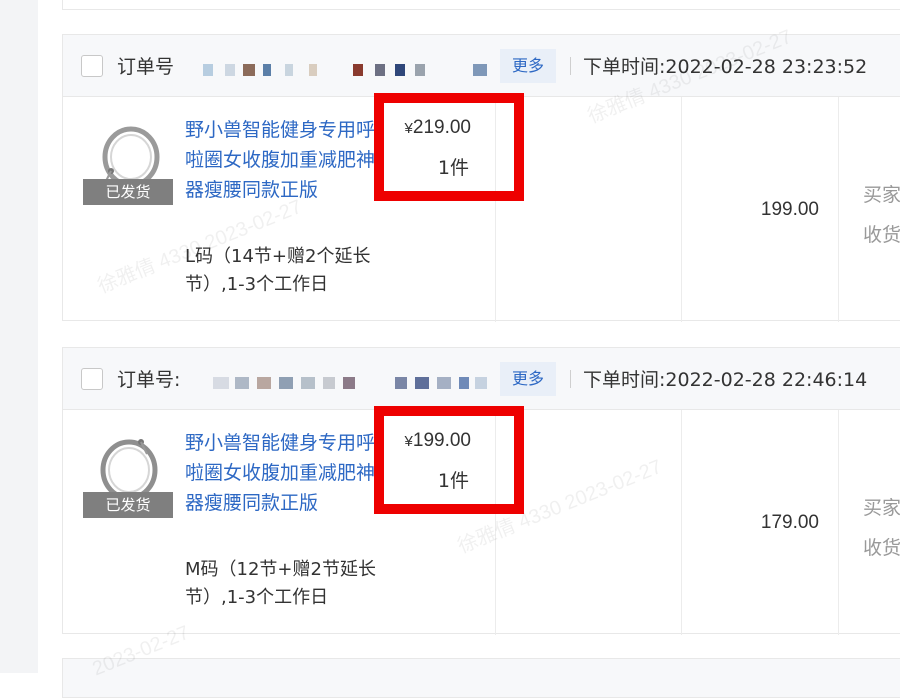 The height and width of the screenshot is (698, 900). I want to click on previous-order-card, so click(481, 5).